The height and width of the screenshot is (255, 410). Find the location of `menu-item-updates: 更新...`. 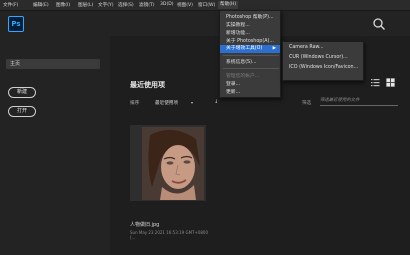

menu-item-updates: 更新... is located at coordinates (233, 91).